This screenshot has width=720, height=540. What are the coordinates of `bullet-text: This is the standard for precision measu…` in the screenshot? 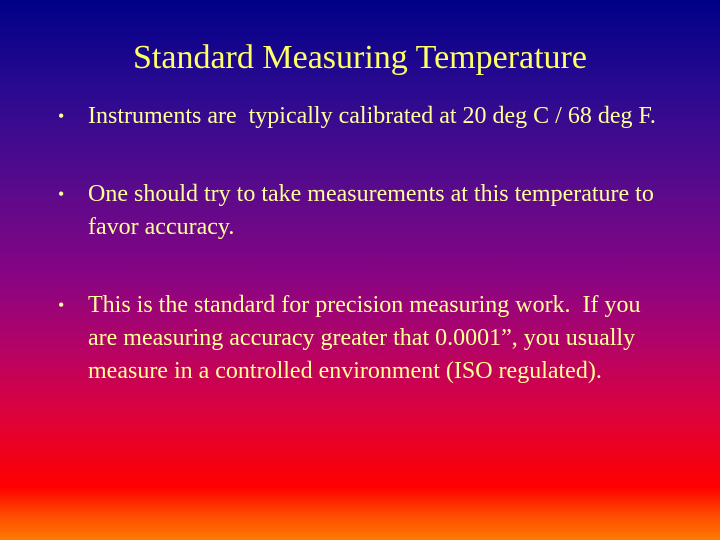 It's located at (367, 338).